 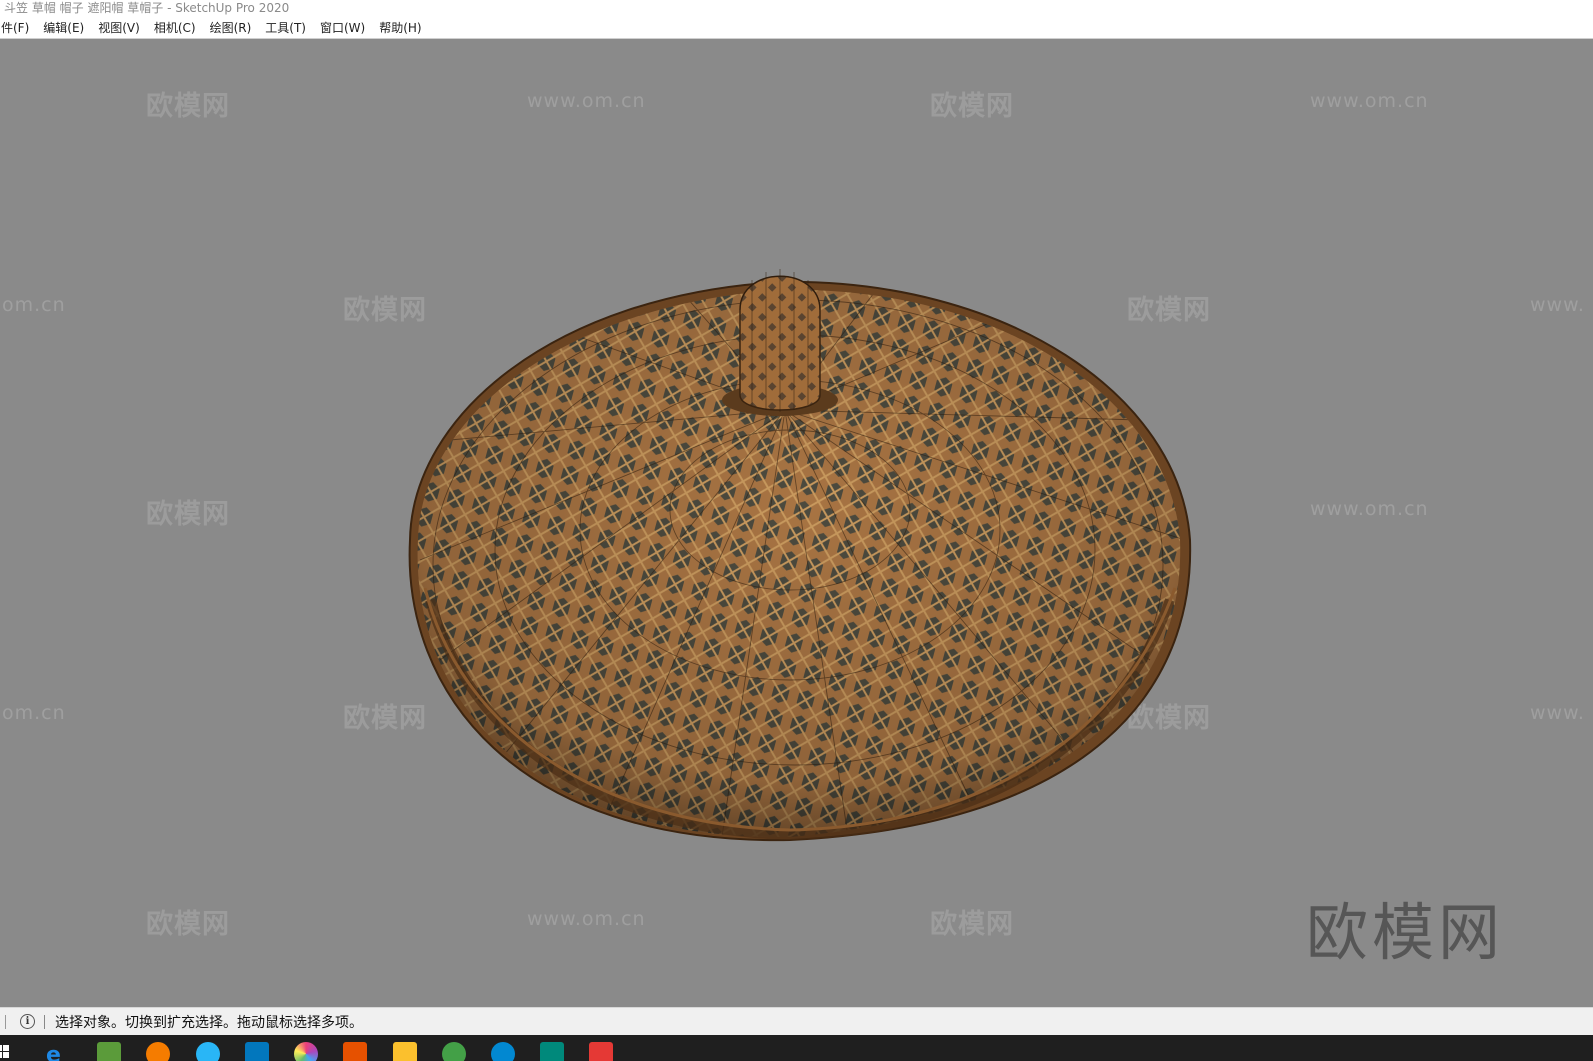 What do you see at coordinates (796, 1048) in the screenshot?
I see `taskbar: e` at bounding box center [796, 1048].